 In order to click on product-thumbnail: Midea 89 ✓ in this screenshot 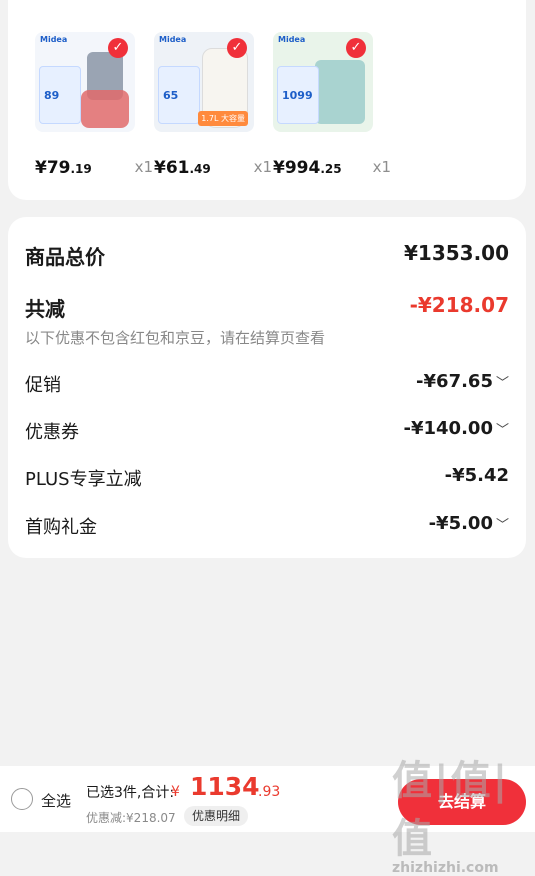, I will do `click(85, 82)`.